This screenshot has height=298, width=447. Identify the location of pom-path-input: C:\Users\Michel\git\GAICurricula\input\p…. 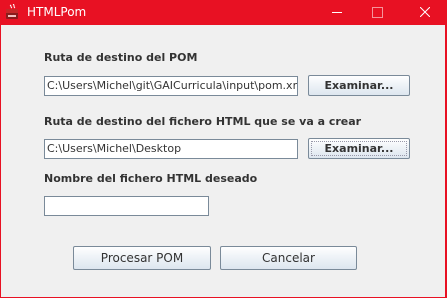
(171, 86).